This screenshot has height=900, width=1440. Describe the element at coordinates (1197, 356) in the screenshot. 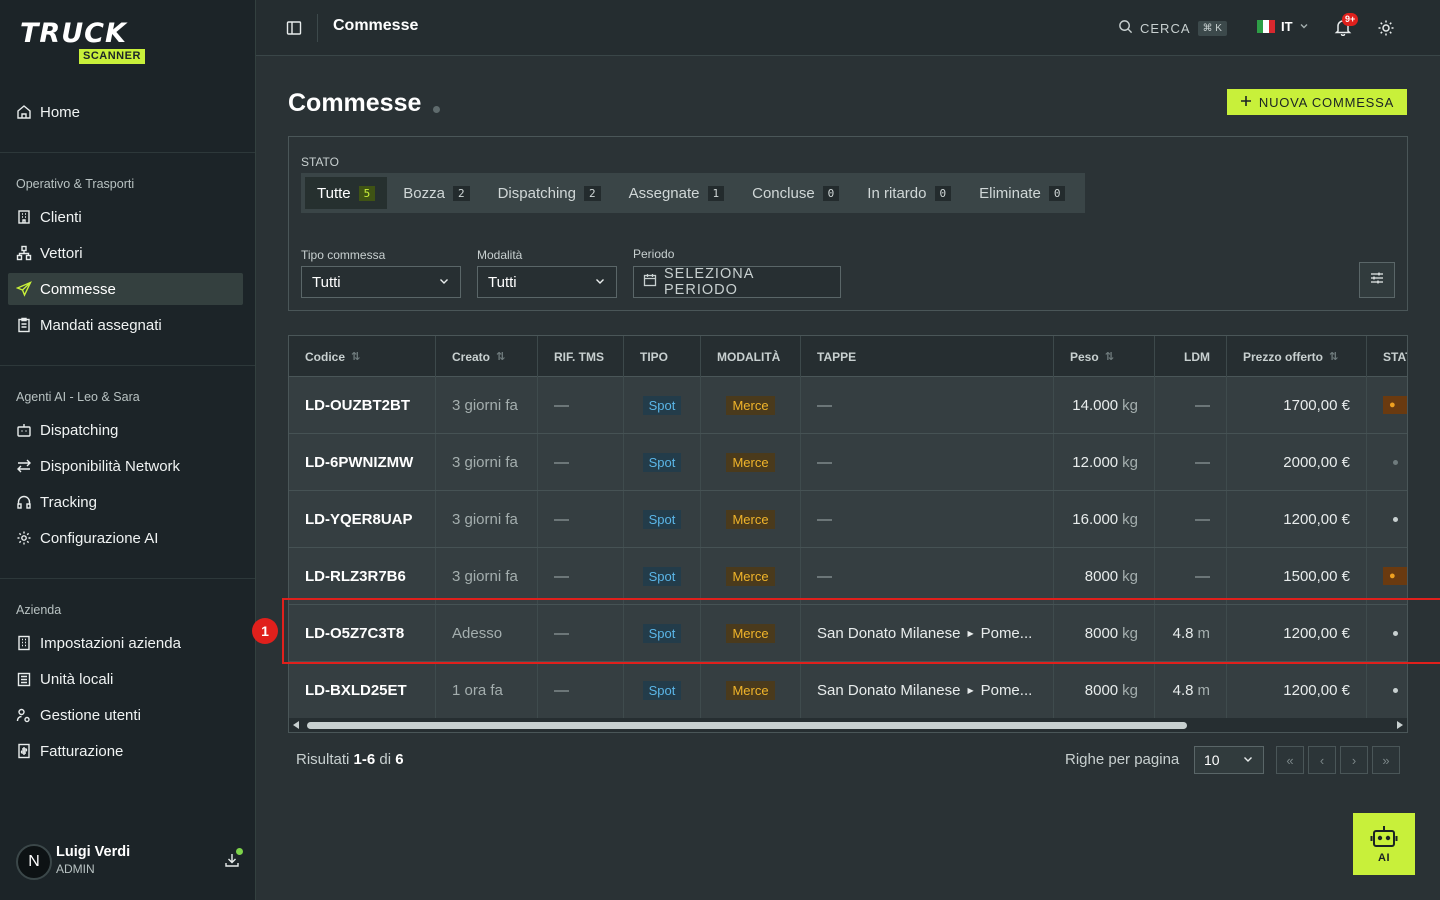

I see `header-label: LDM` at that location.